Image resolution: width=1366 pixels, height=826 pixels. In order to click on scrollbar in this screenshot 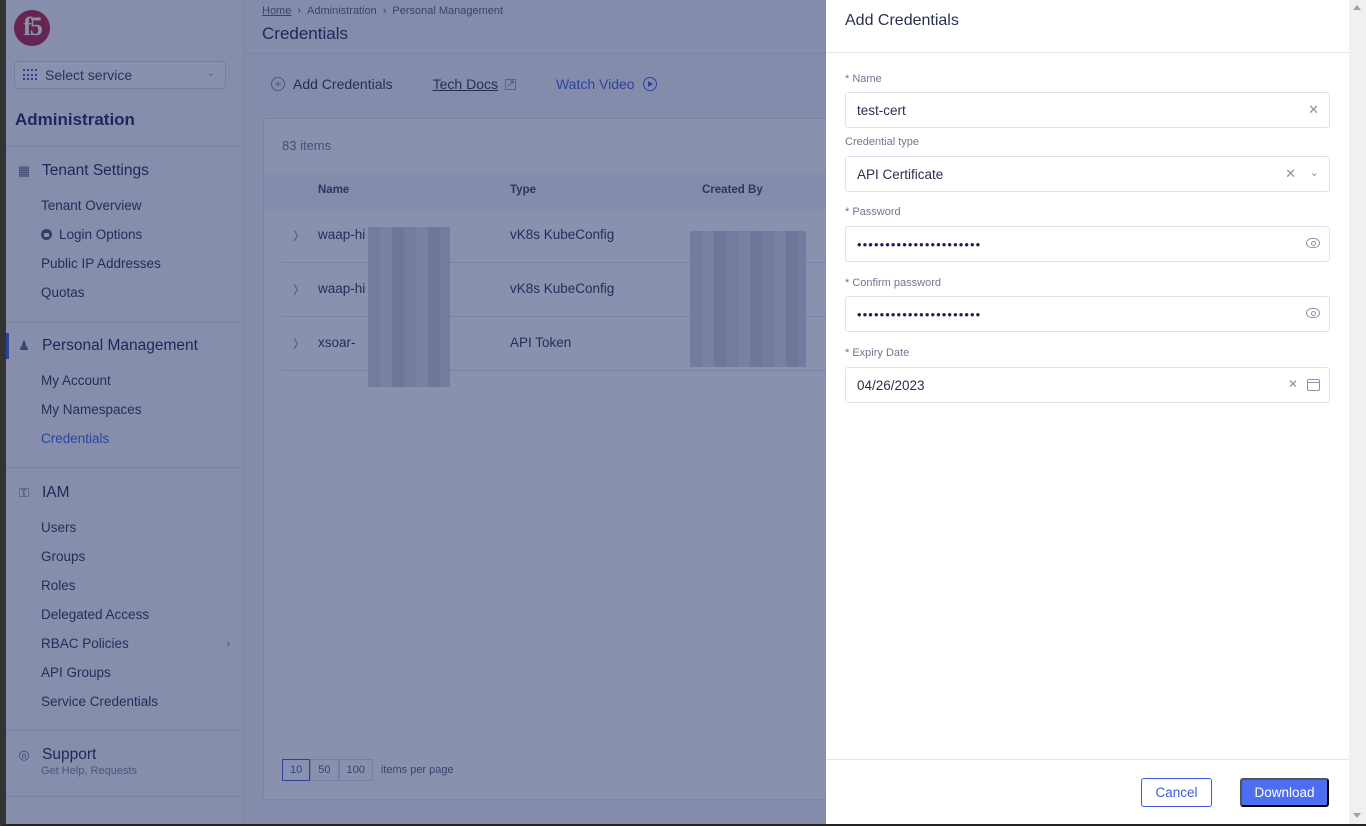, I will do `click(1357, 412)`.